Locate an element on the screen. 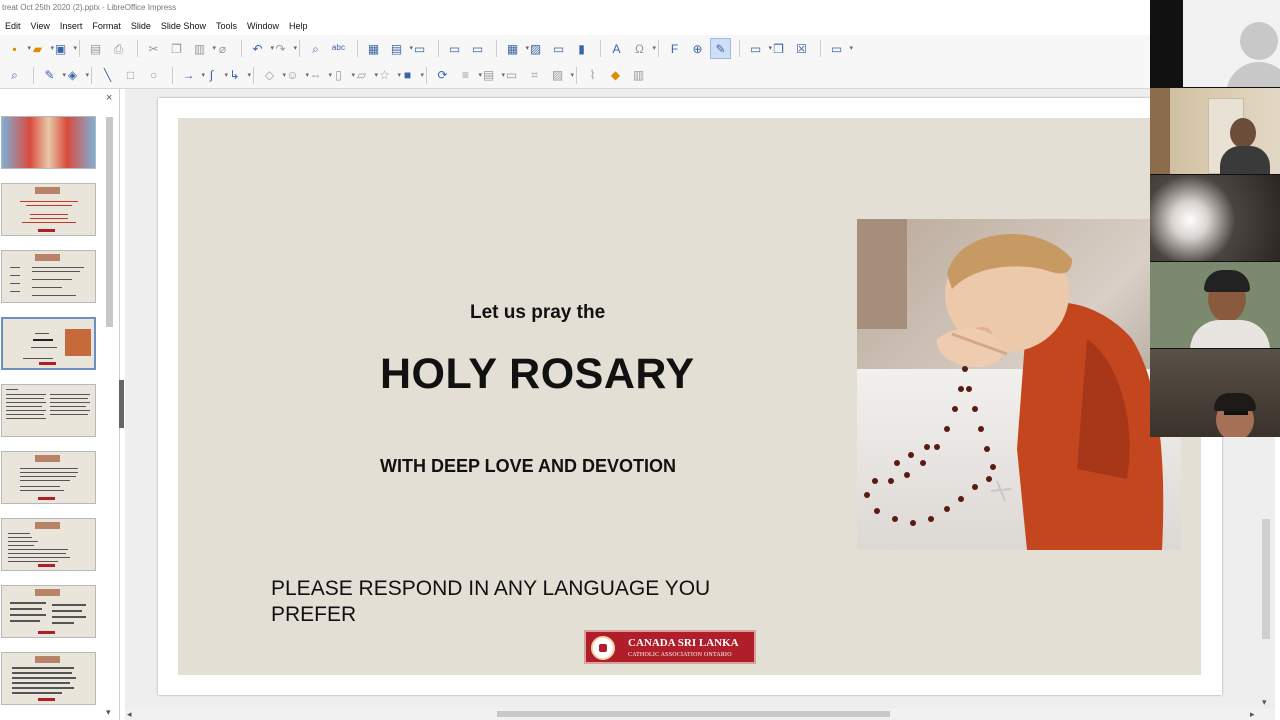  glue-points-icon: ◆ is located at coordinates (615, 75).